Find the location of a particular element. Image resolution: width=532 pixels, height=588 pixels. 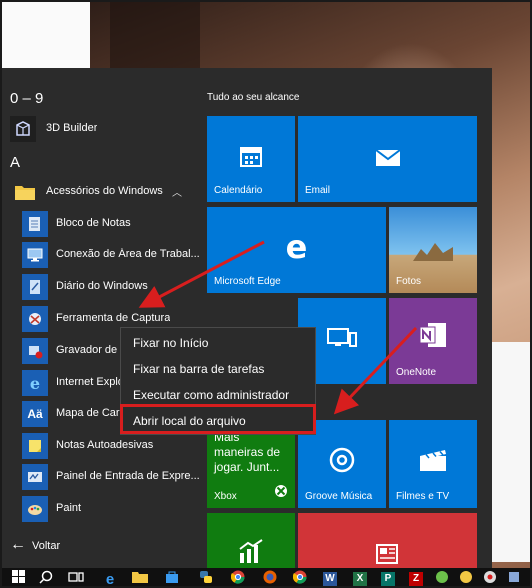

file-explorer-icon is located at coordinates (140, 578).